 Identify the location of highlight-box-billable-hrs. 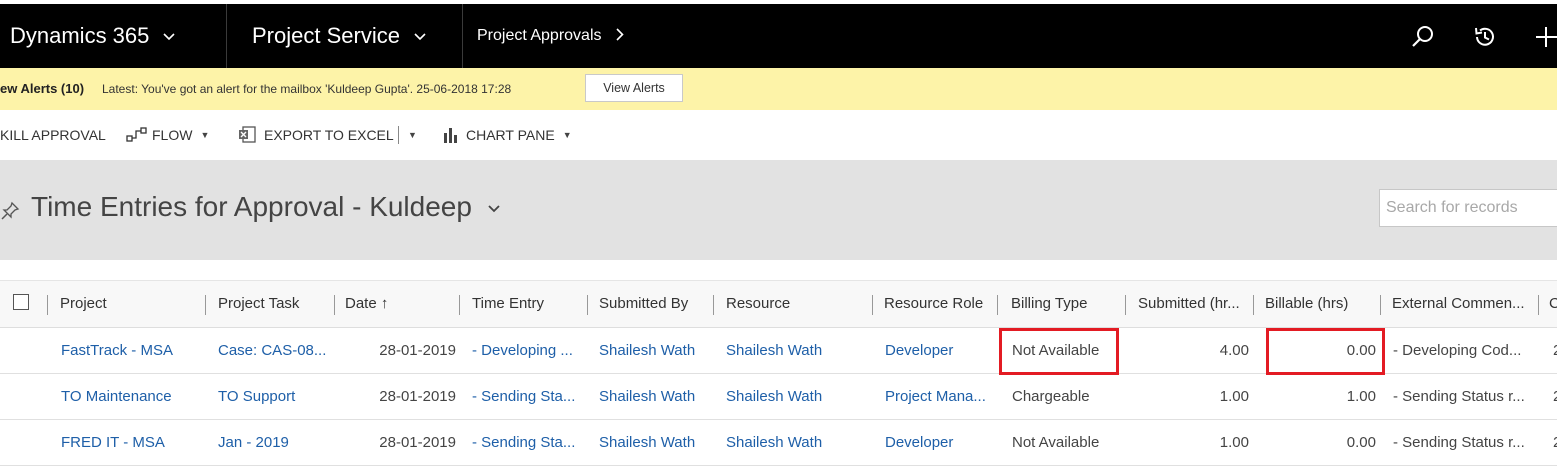
(1325, 351).